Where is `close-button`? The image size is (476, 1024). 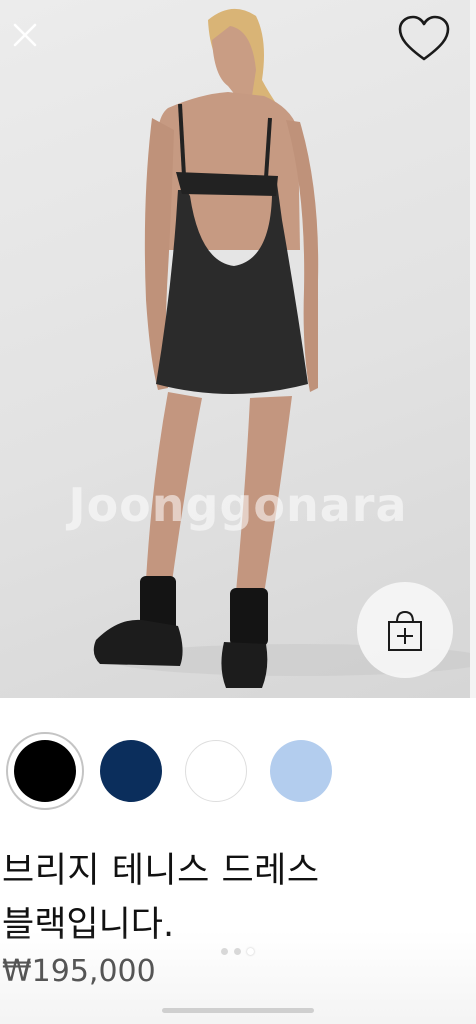 close-button is located at coordinates (25, 35).